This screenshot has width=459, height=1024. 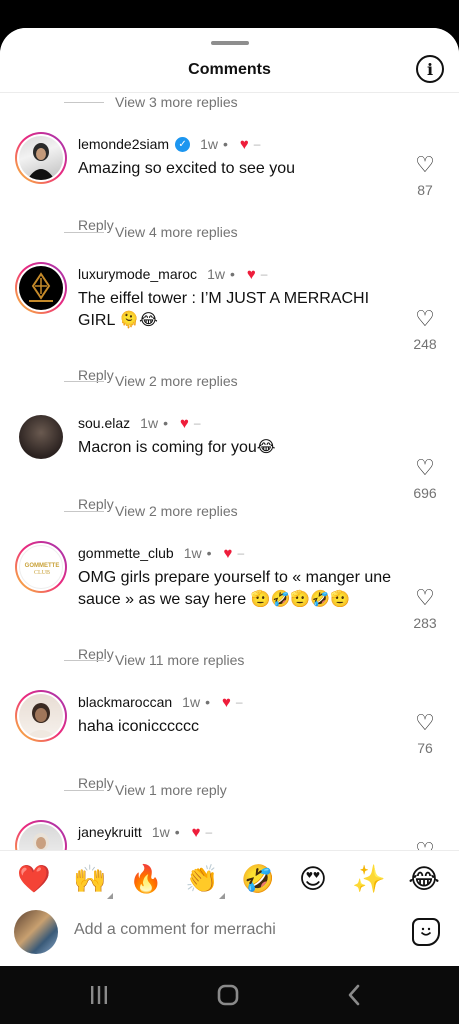 I want to click on emoji-heart-eyes-button: 😍, so click(x=313, y=880).